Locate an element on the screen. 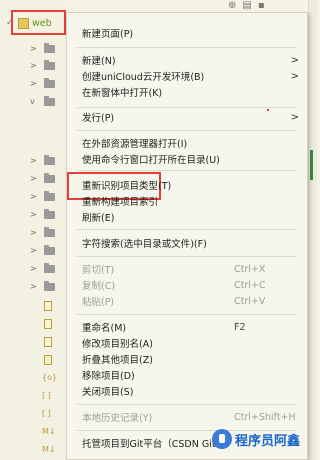 This screenshot has height=460, width=320. watermark: 程序员阿鑫 is located at coordinates (256, 439).